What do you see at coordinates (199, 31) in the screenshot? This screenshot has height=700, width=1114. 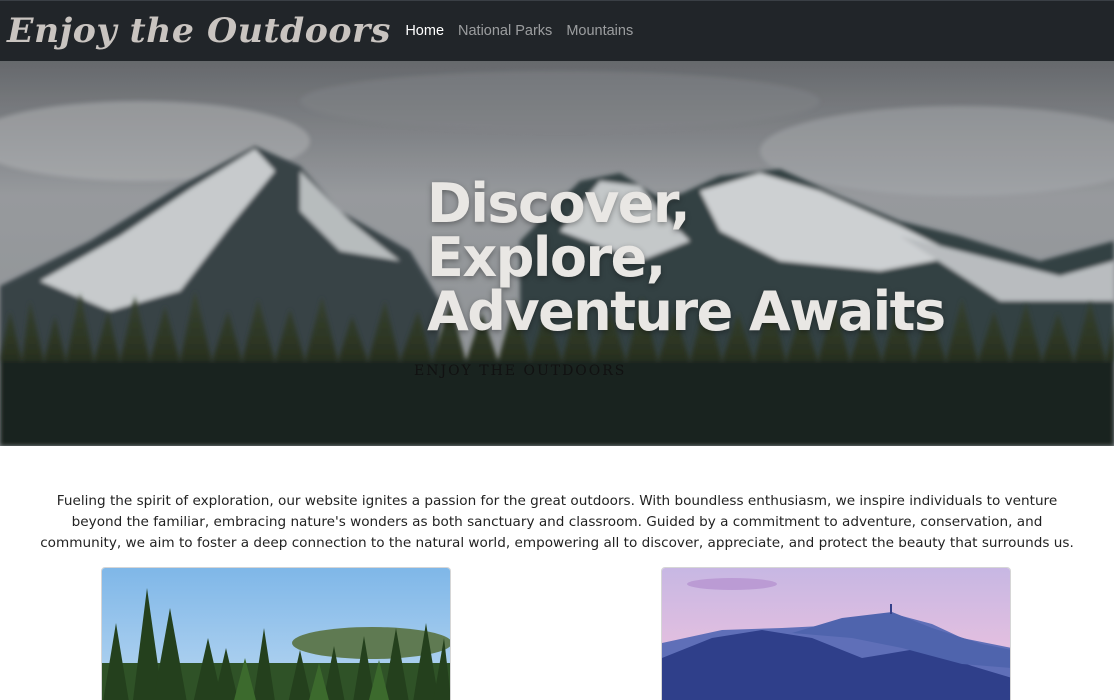 I see `brand-logo: Enjoy the Outdoors` at bounding box center [199, 31].